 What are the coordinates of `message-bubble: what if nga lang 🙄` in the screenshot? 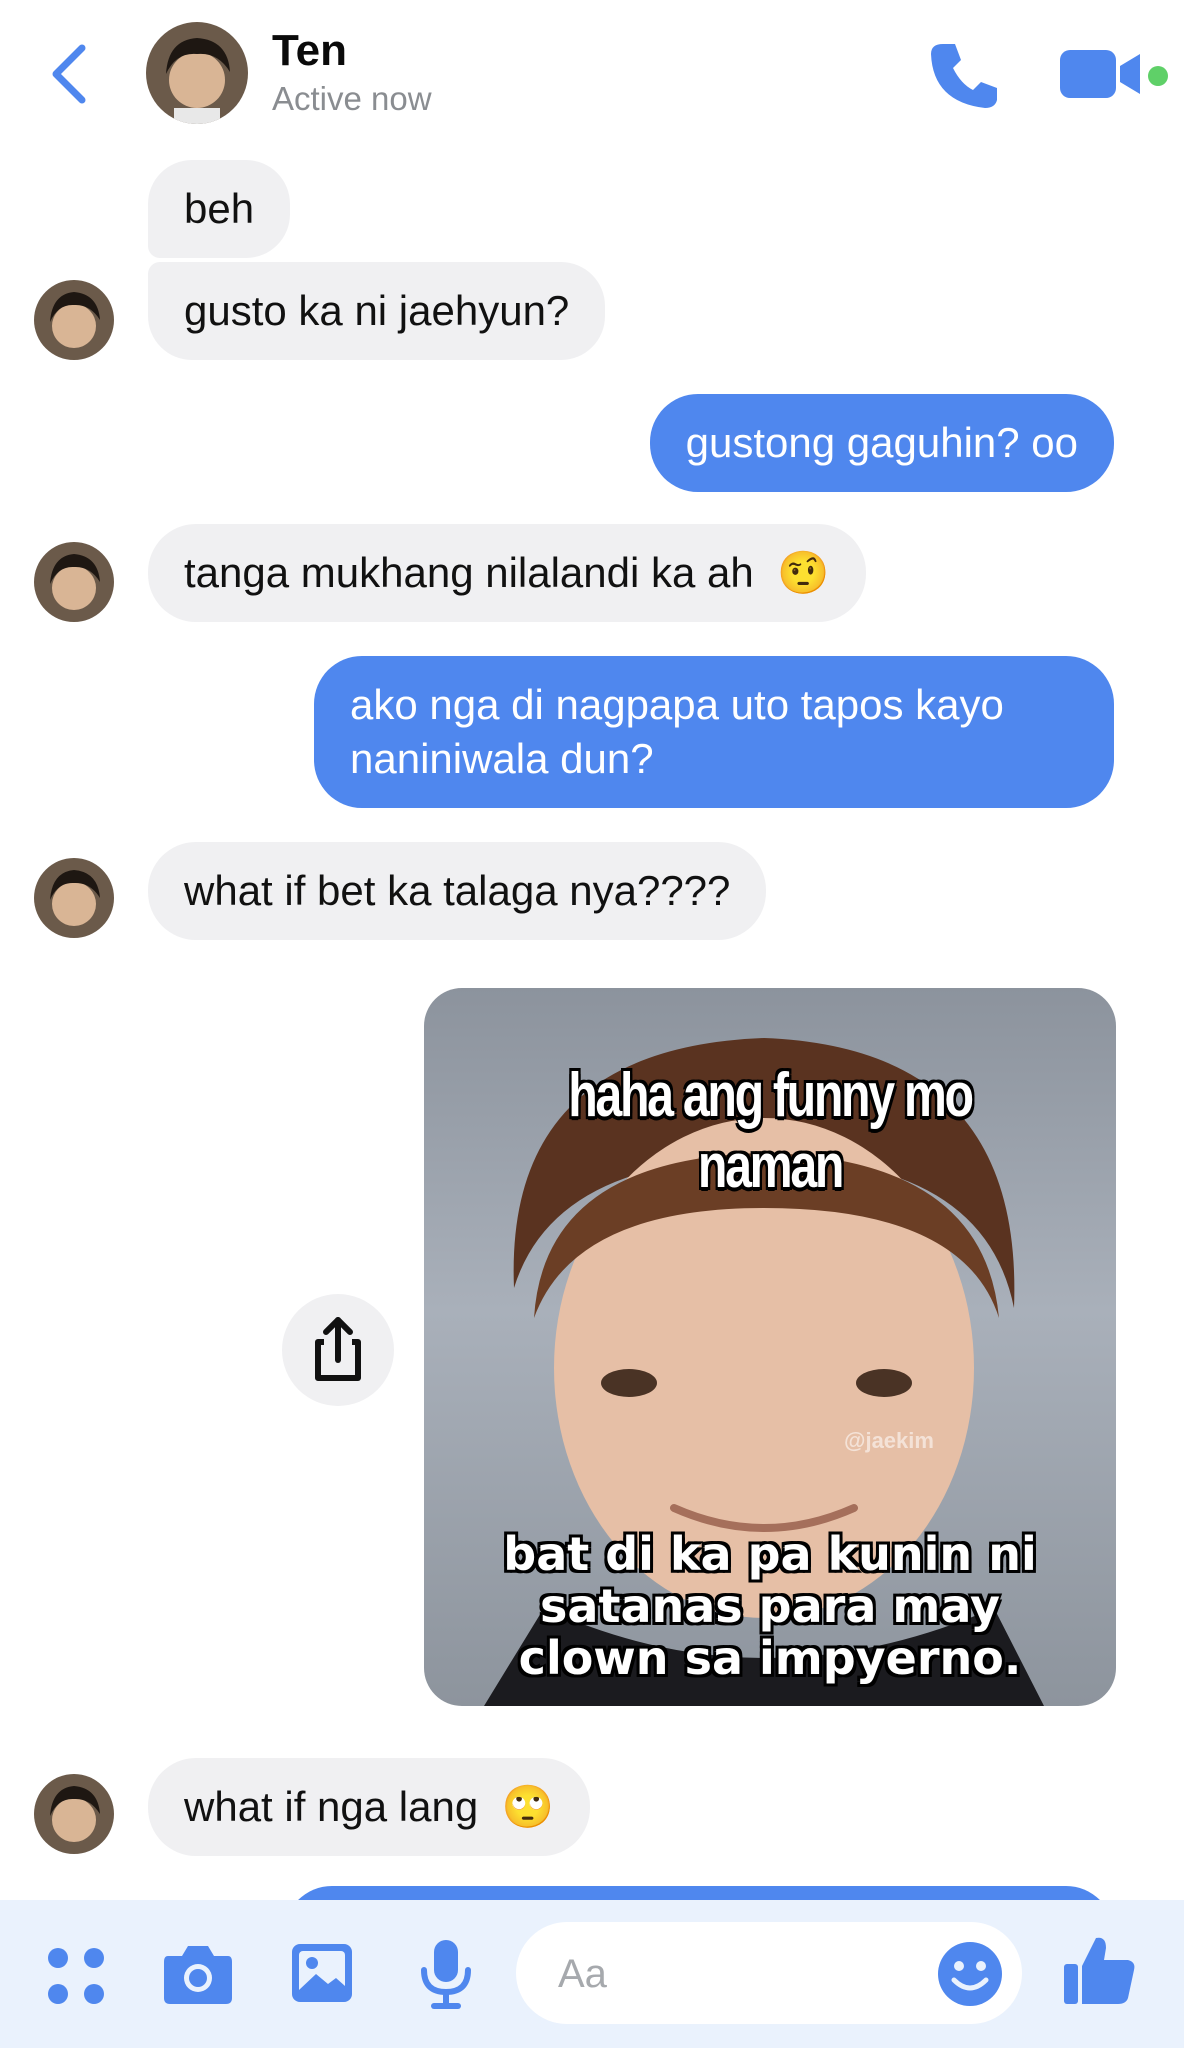 It's located at (369, 1807).